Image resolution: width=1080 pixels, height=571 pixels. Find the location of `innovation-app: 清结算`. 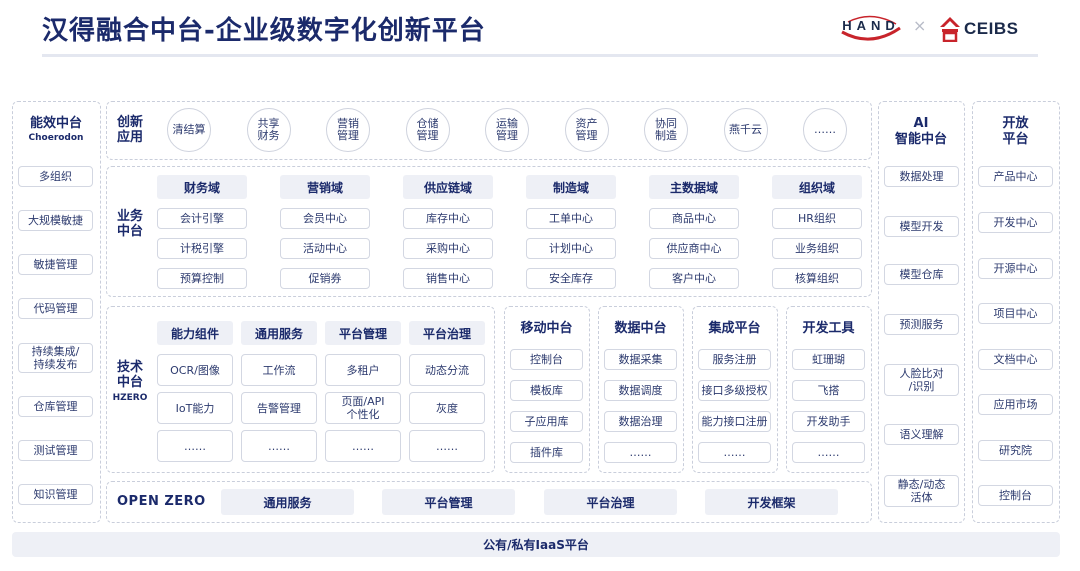

innovation-app: 清结算 is located at coordinates (189, 130).